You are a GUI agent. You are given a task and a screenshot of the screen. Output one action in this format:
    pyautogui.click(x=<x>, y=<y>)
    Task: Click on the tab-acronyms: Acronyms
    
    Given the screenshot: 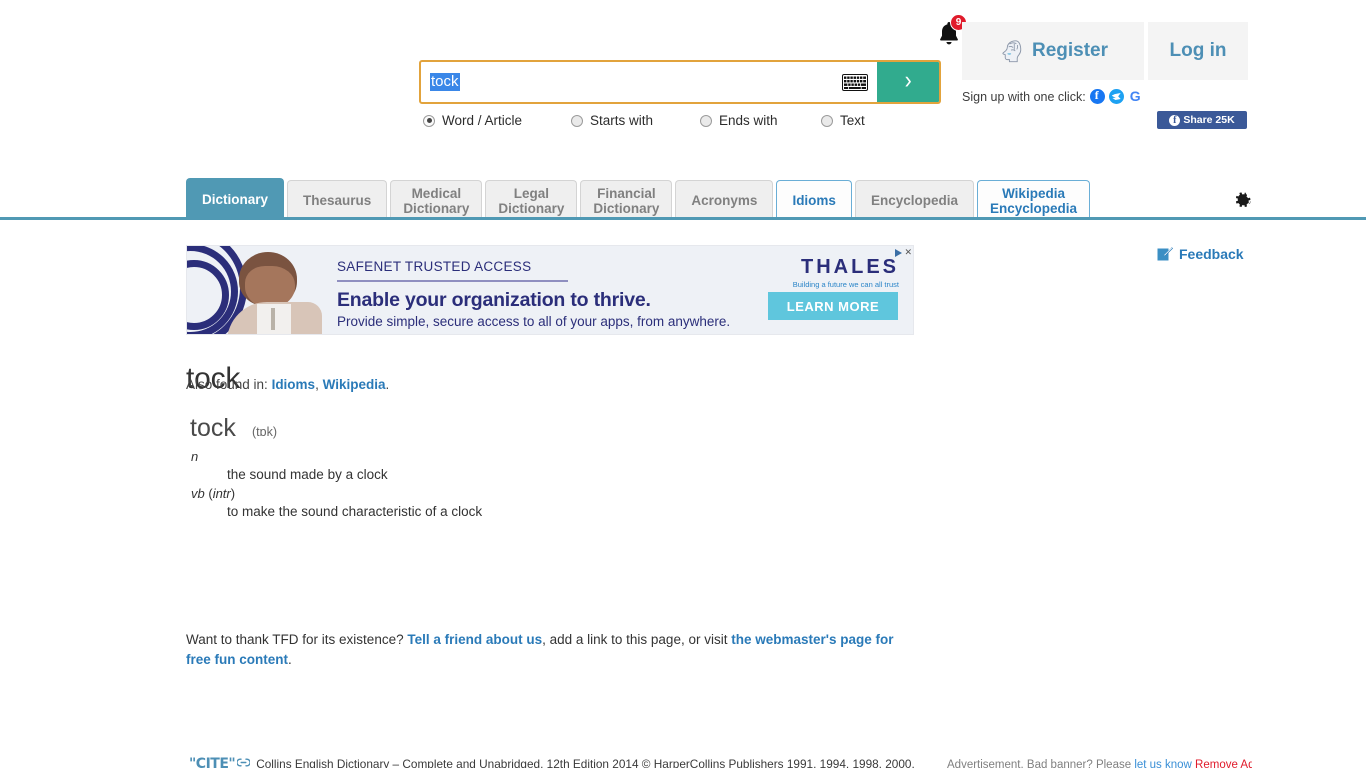 What is the action you would take?
    pyautogui.click(x=724, y=200)
    